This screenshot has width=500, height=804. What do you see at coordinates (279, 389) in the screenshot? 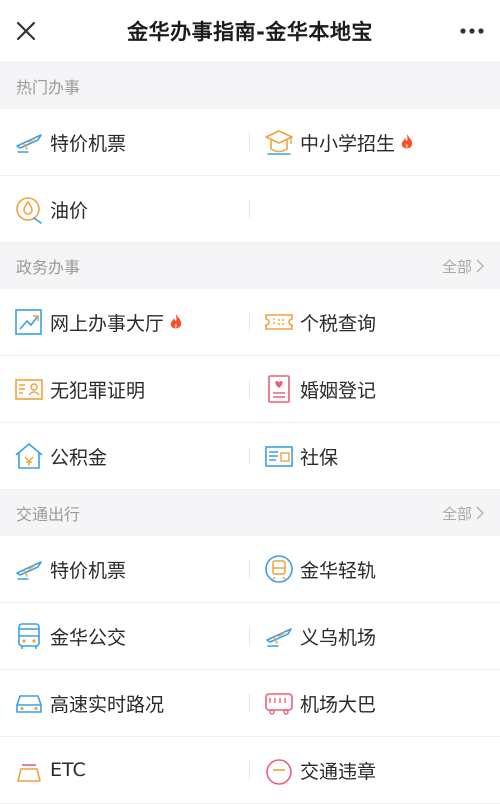
I see `marriage-book-icon` at bounding box center [279, 389].